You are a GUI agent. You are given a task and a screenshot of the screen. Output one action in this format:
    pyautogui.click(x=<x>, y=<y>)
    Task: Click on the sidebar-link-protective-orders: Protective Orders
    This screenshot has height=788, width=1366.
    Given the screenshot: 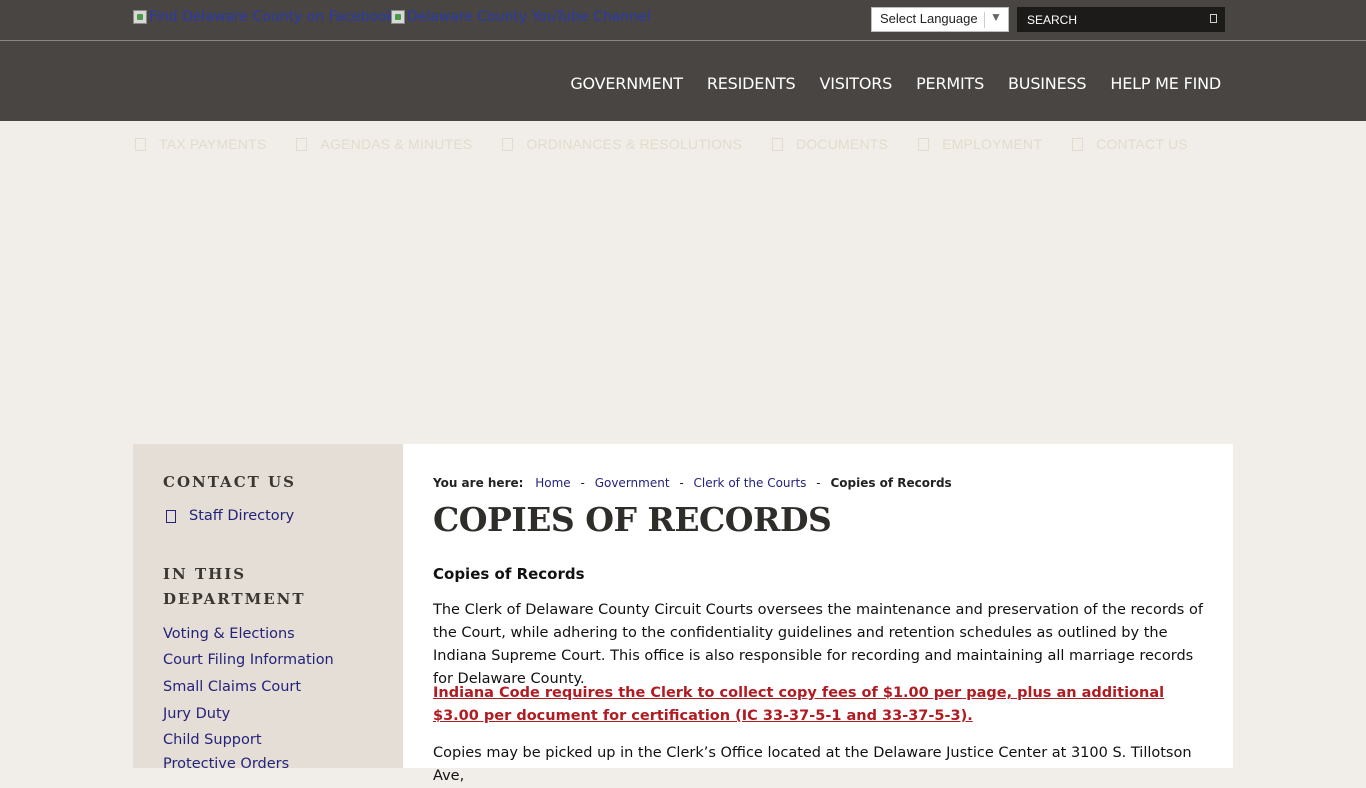 What is the action you would take?
    pyautogui.click(x=226, y=764)
    